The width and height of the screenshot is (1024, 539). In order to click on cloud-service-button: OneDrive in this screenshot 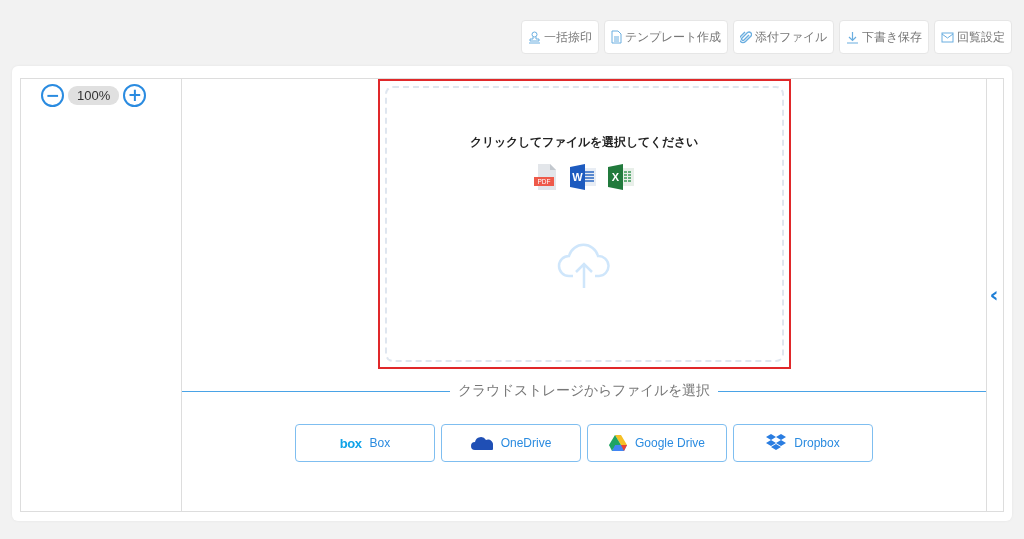, I will do `click(511, 443)`.